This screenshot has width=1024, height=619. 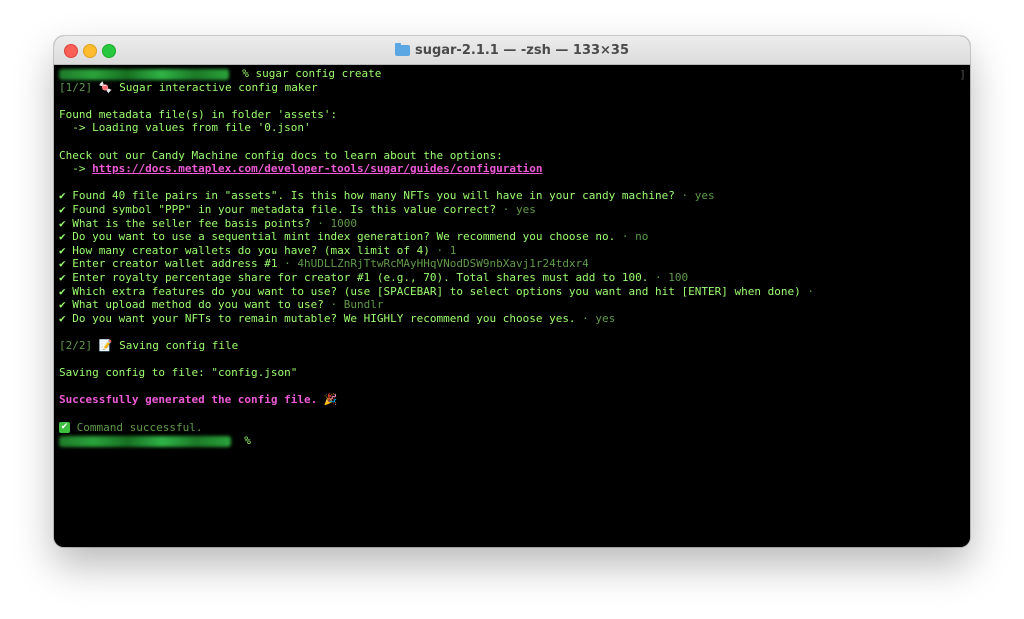 I want to click on command-text: sugar config create, so click(x=318, y=73).